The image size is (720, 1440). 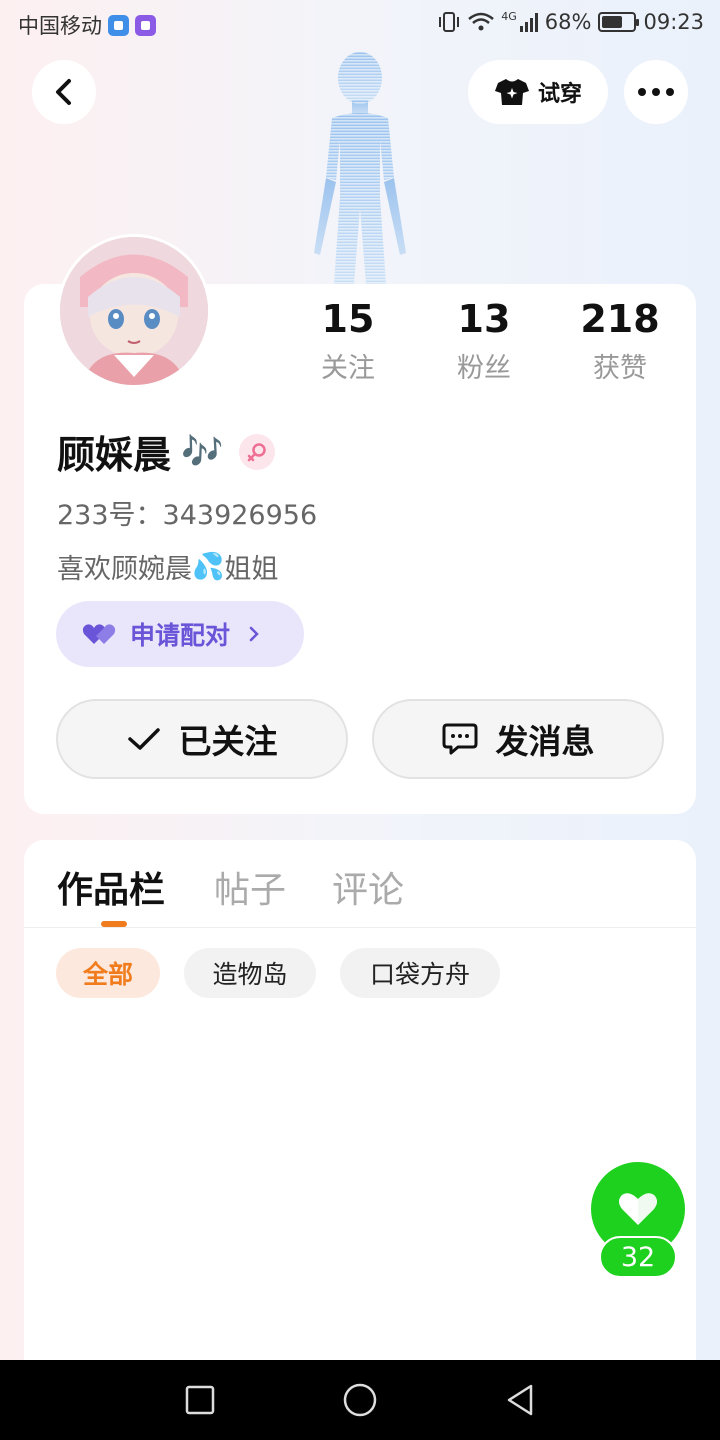 I want to click on stat-followers: 13 粉丝, so click(x=484, y=339).